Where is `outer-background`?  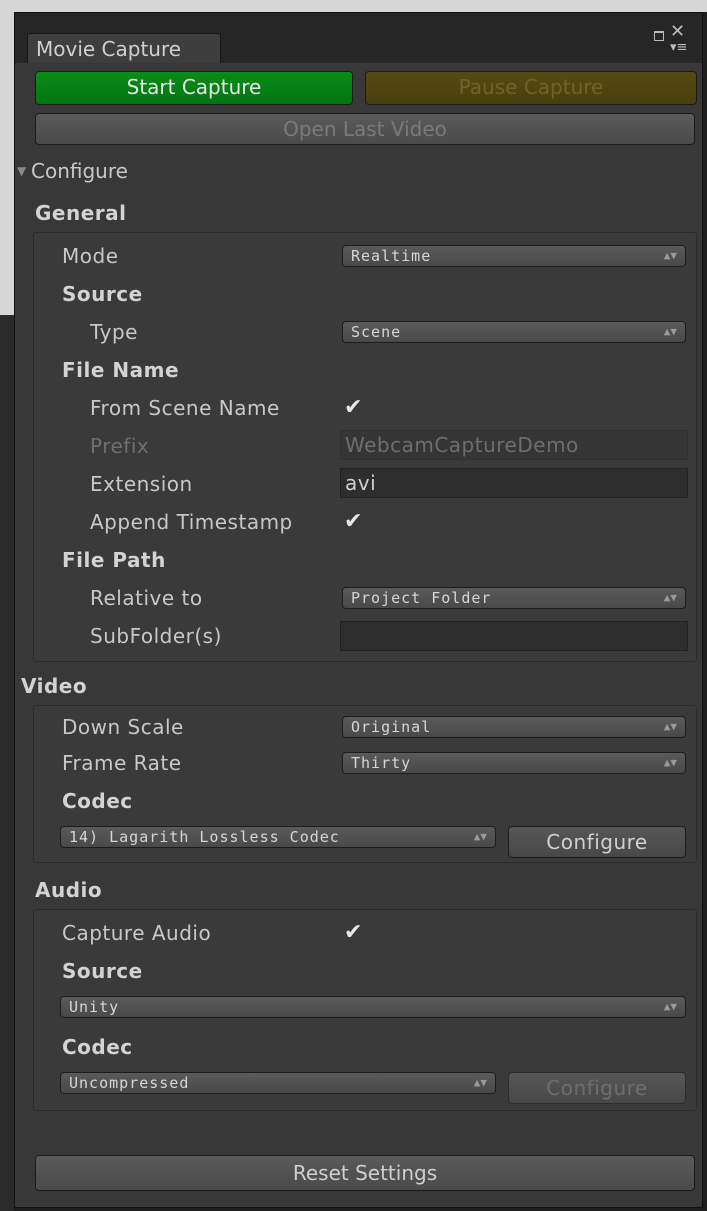
outer-background is located at coordinates (353, 6).